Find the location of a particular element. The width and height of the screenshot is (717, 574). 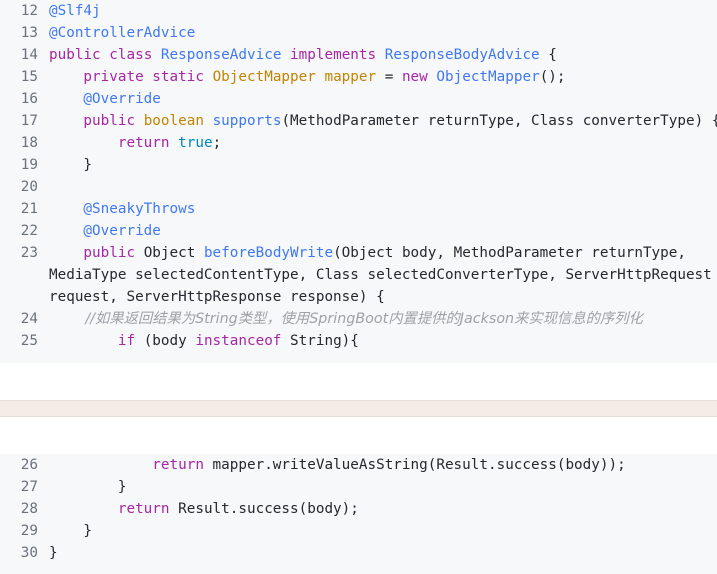

code-text-continuation: request, ServerHttpResponse response) { is located at coordinates (217, 297).